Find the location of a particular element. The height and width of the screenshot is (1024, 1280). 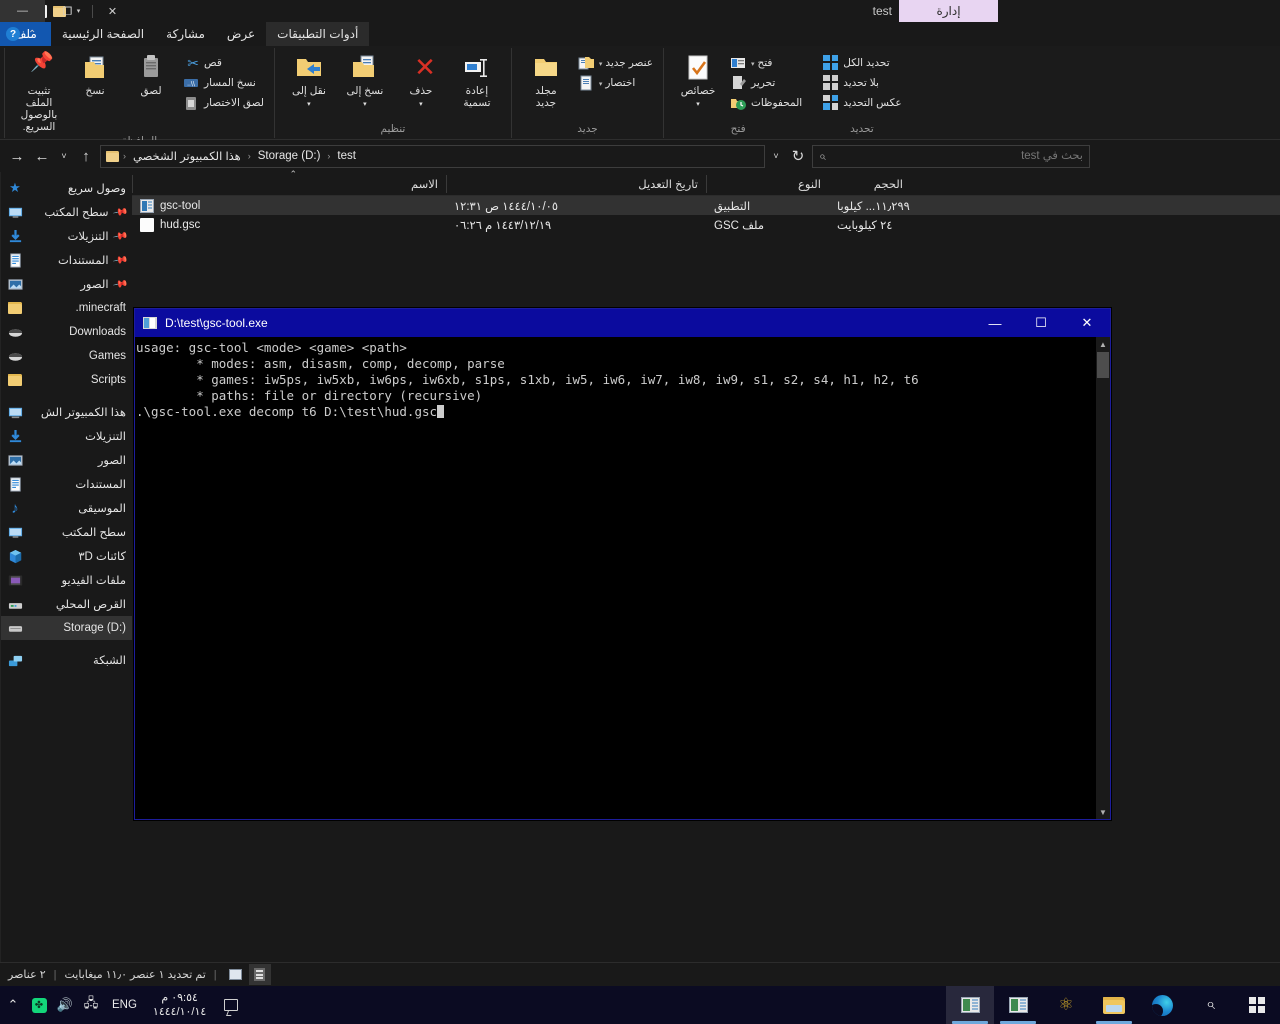

forward-button: → is located at coordinates (17, 156).